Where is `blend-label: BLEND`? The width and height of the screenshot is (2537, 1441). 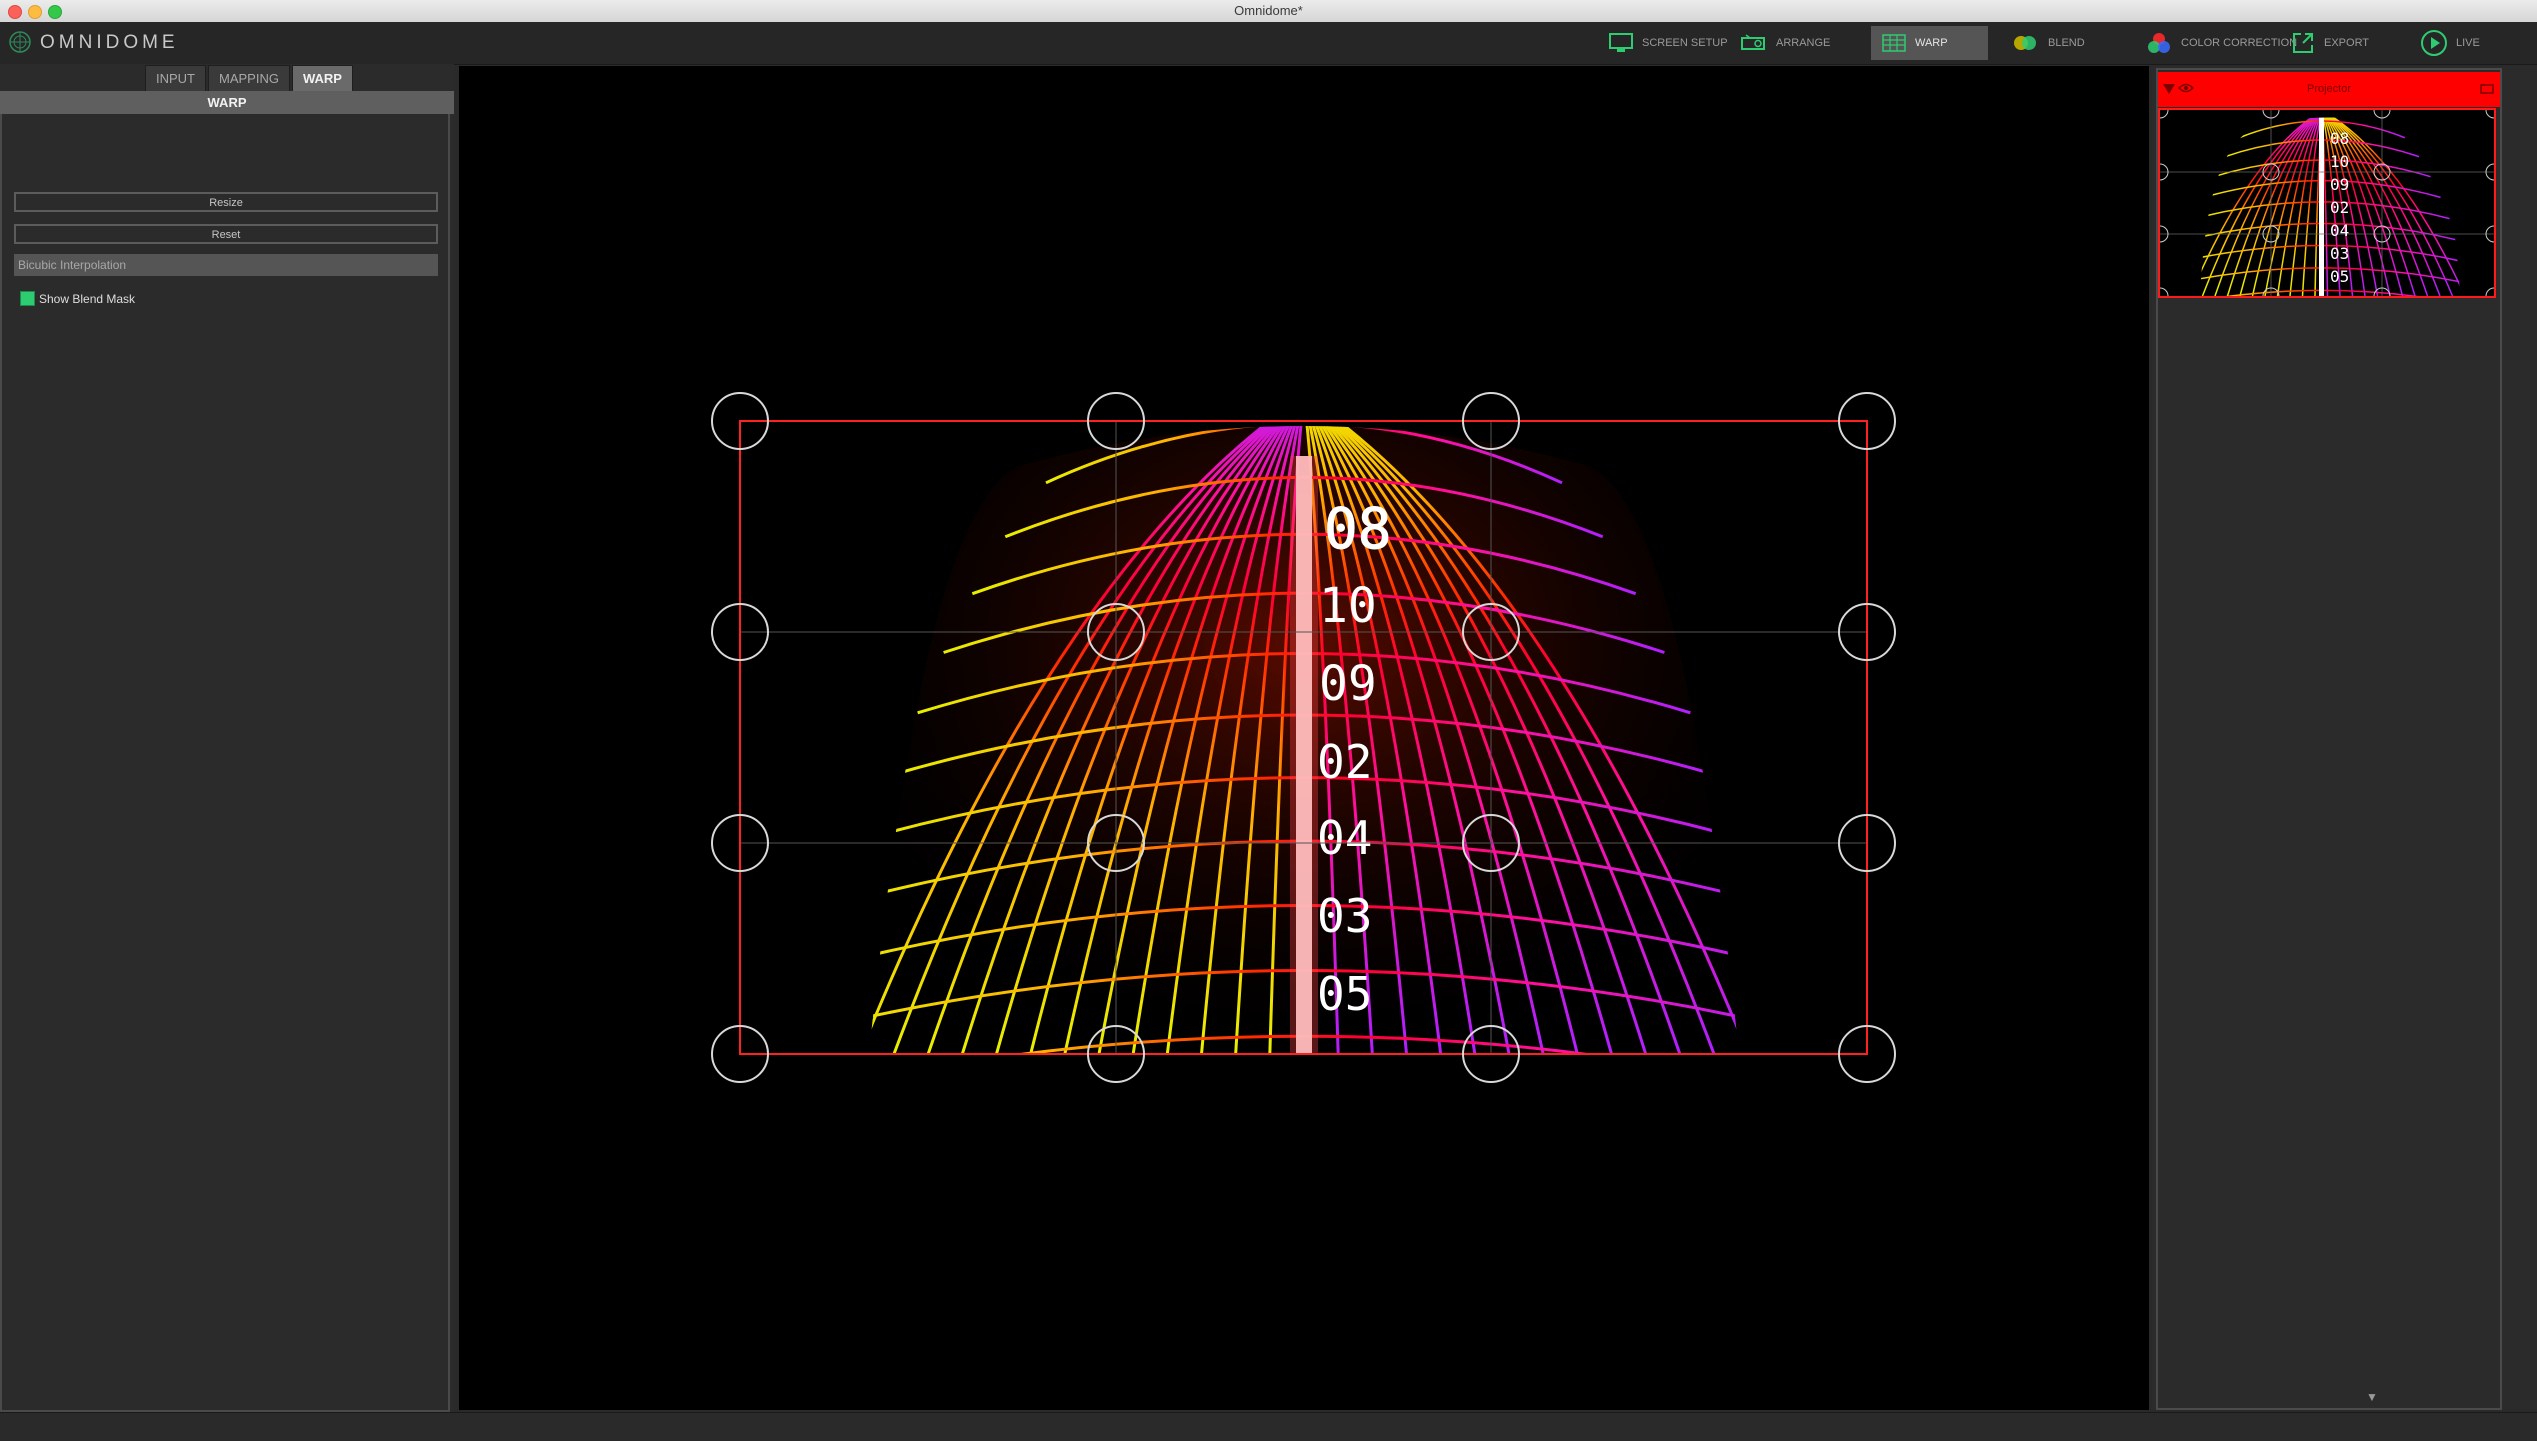
blend-label: BLEND is located at coordinates (2066, 43).